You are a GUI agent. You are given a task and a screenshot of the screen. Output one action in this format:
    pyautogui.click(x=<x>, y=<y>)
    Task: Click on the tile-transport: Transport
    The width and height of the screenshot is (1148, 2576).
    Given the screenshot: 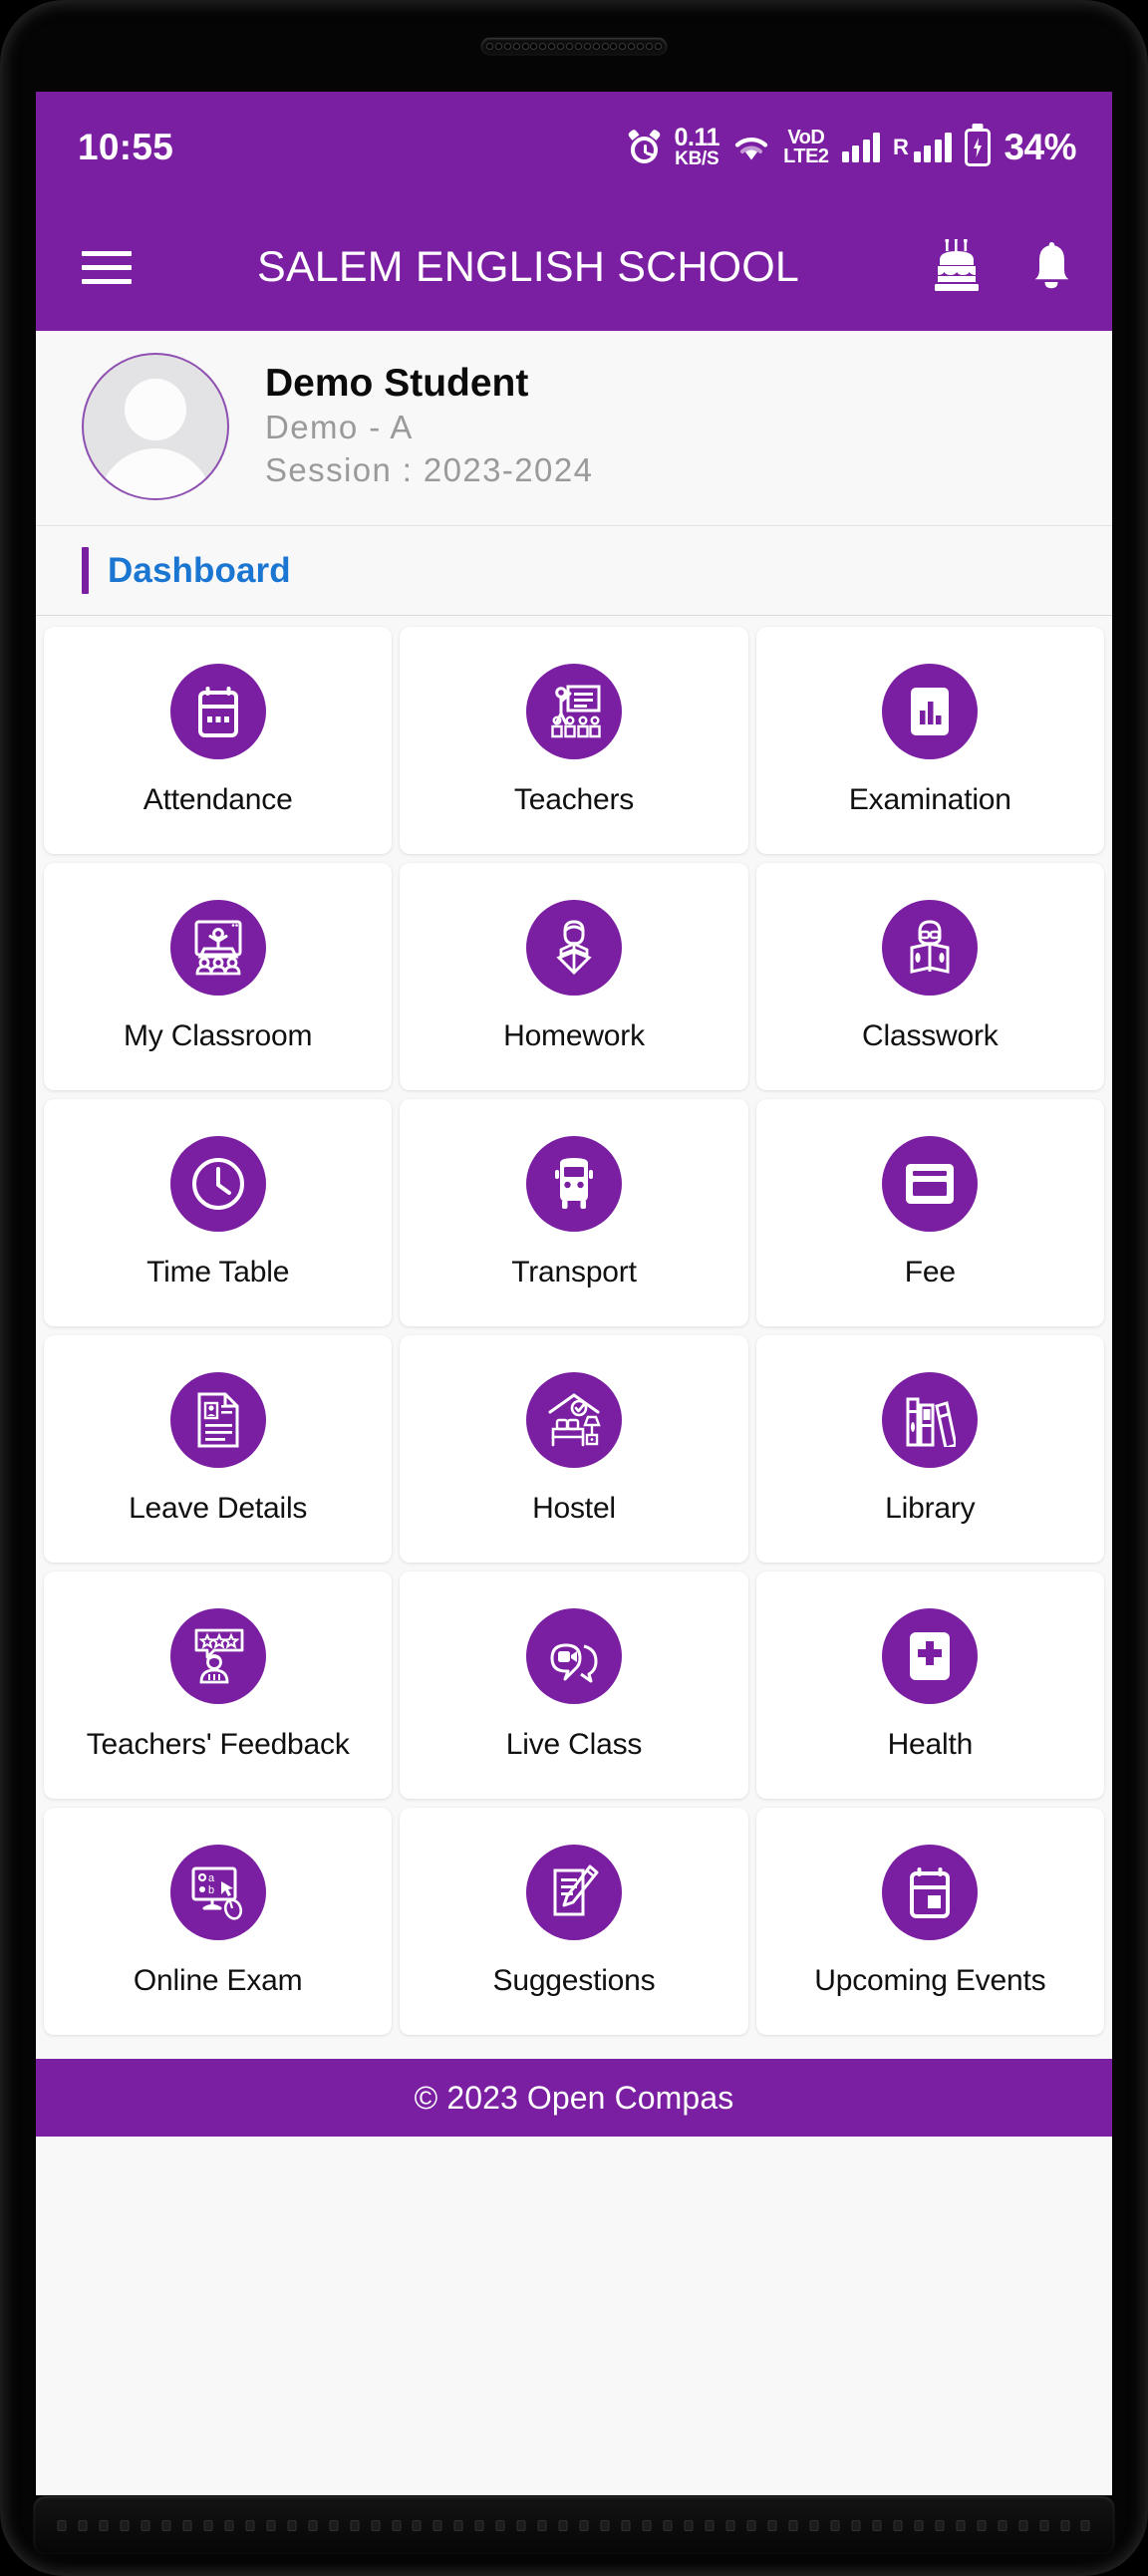 What is the action you would take?
    pyautogui.click(x=574, y=1212)
    